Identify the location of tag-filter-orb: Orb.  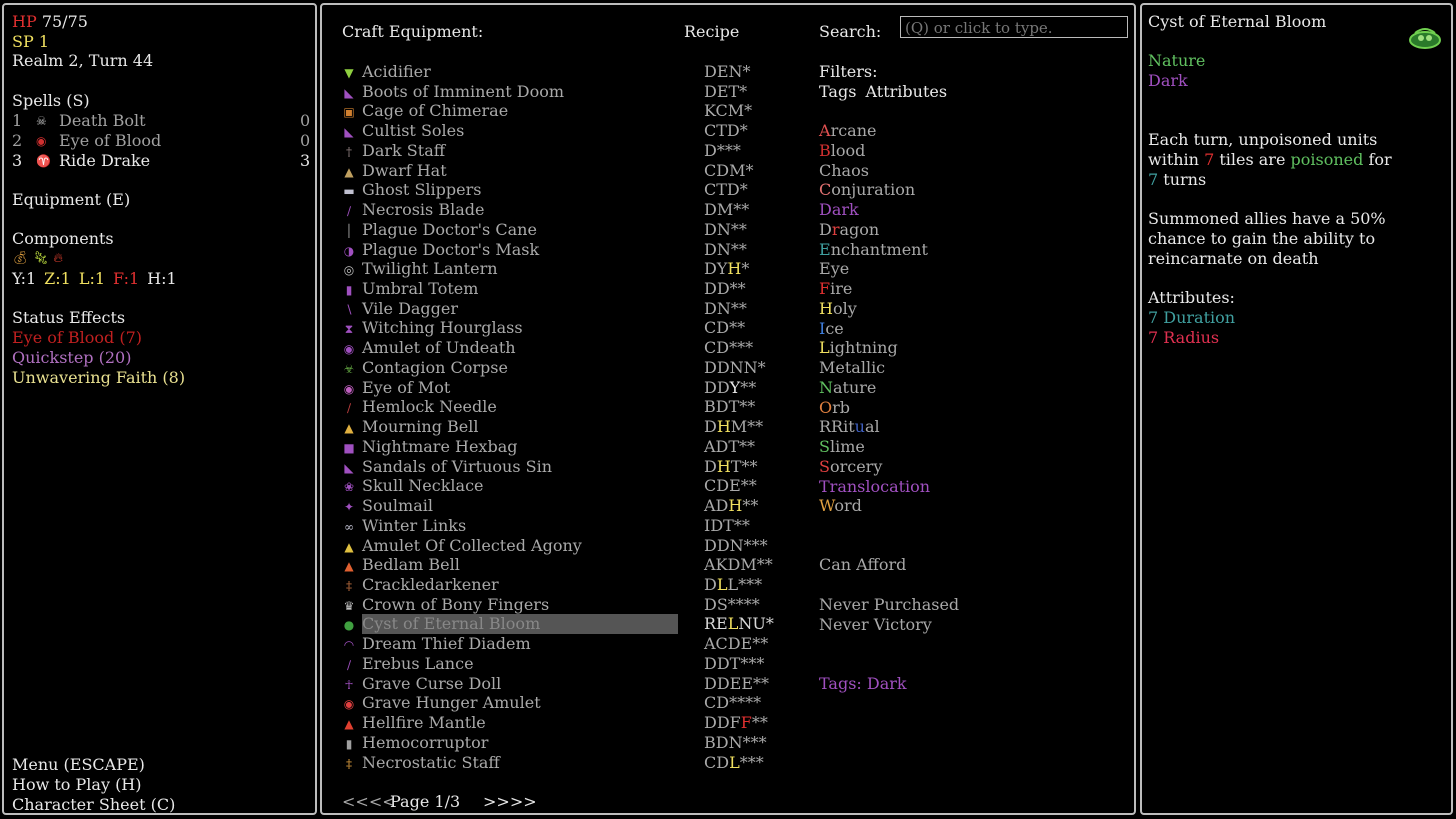
(834, 408).